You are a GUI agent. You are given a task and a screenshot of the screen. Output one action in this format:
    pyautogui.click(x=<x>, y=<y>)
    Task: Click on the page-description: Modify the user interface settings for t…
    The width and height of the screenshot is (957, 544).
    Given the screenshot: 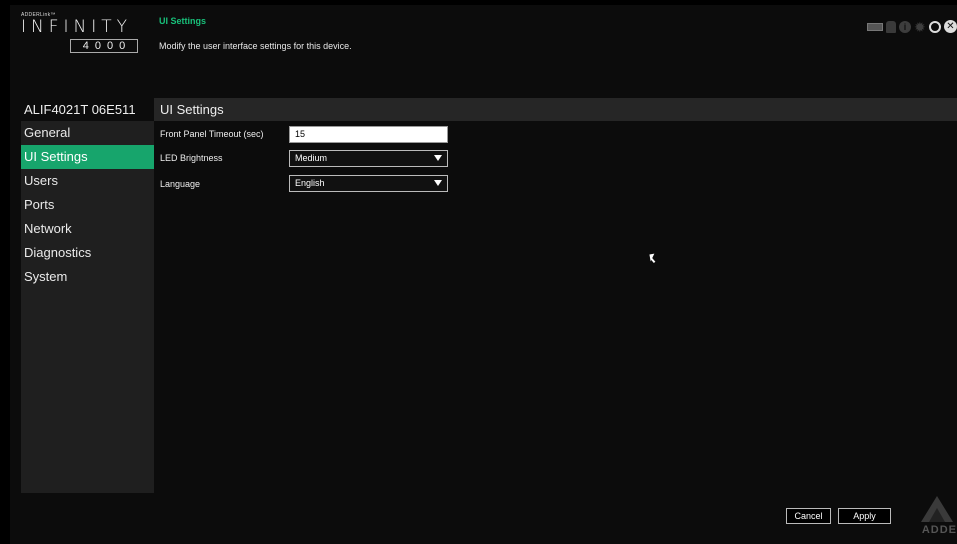 What is the action you would take?
    pyautogui.click(x=255, y=46)
    